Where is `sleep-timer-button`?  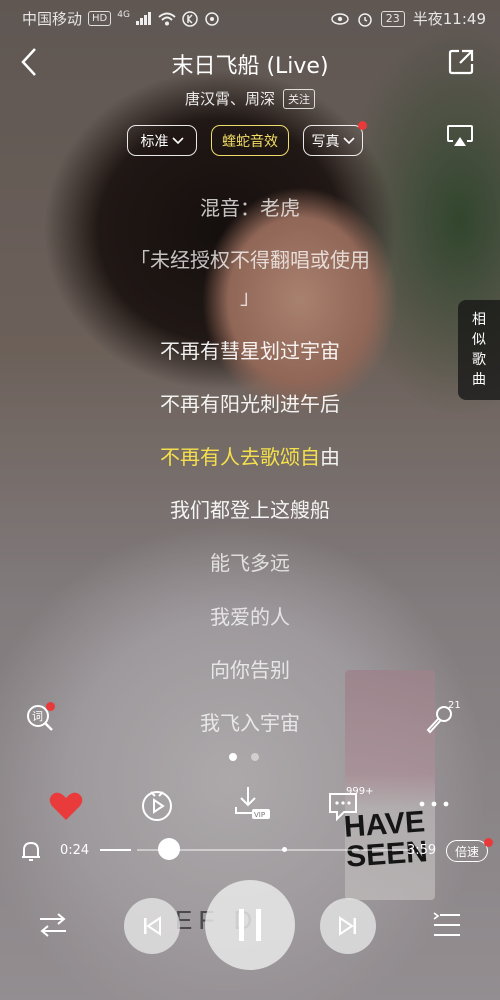
sleep-timer-button is located at coordinates (31, 851).